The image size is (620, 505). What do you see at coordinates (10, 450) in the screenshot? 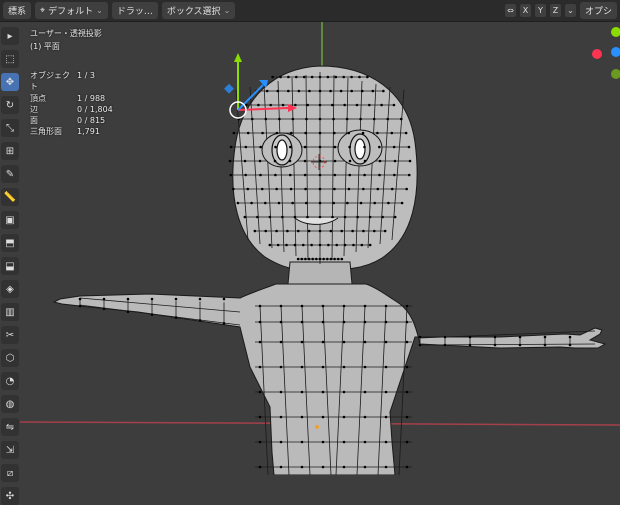
I see `shrink-fatten-tool: ⇲` at bounding box center [10, 450].